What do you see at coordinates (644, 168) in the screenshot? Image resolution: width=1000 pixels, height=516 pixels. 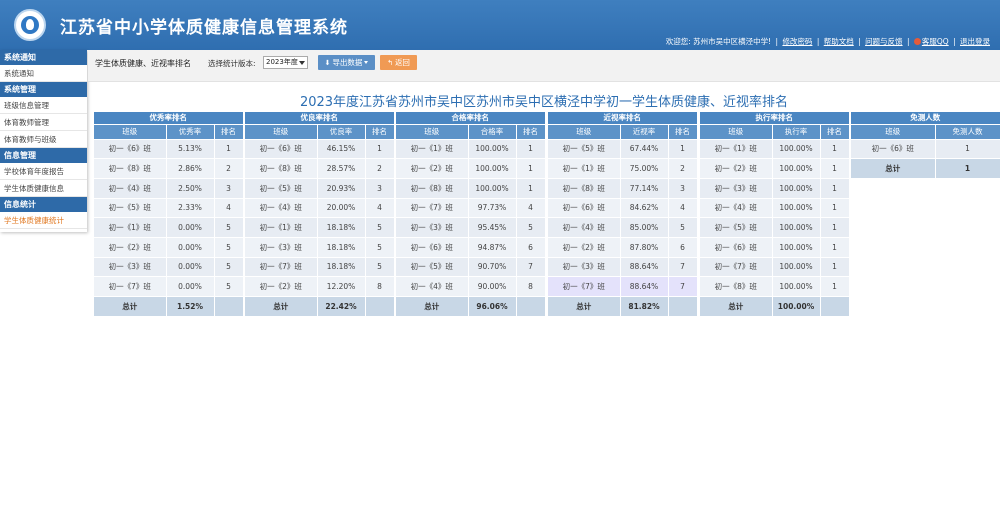 I see `table-cell: 75.00%` at bounding box center [644, 168].